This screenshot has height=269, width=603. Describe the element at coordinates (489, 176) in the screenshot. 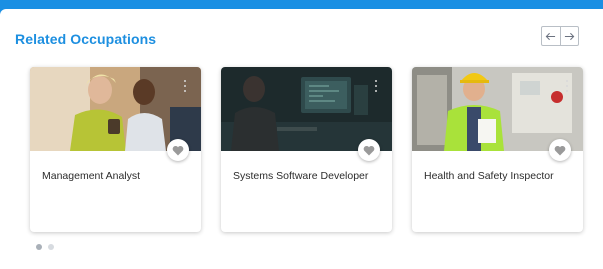

I see `card-title: Health and Safety Inspector` at that location.